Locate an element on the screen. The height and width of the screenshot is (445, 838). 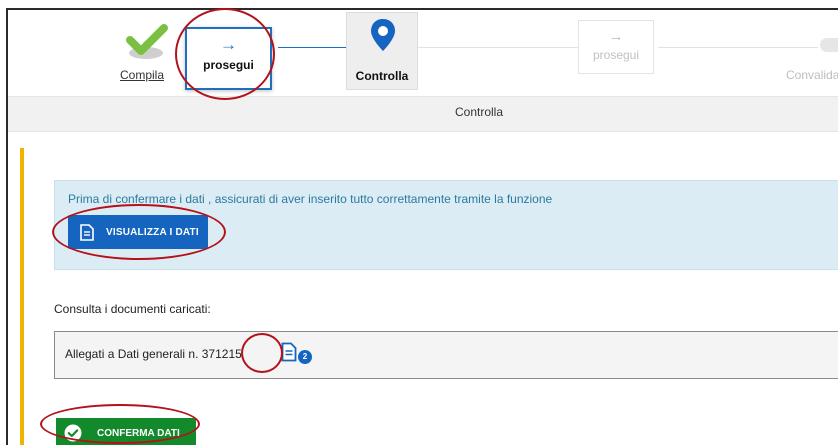
attachment-label: Allegati a Dati generali n. 371215 is located at coordinates (153, 354).